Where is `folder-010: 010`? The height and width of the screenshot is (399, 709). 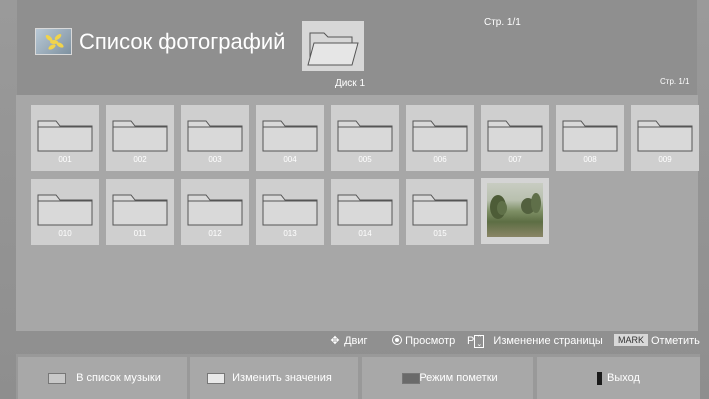 folder-010: 010 is located at coordinates (65, 212).